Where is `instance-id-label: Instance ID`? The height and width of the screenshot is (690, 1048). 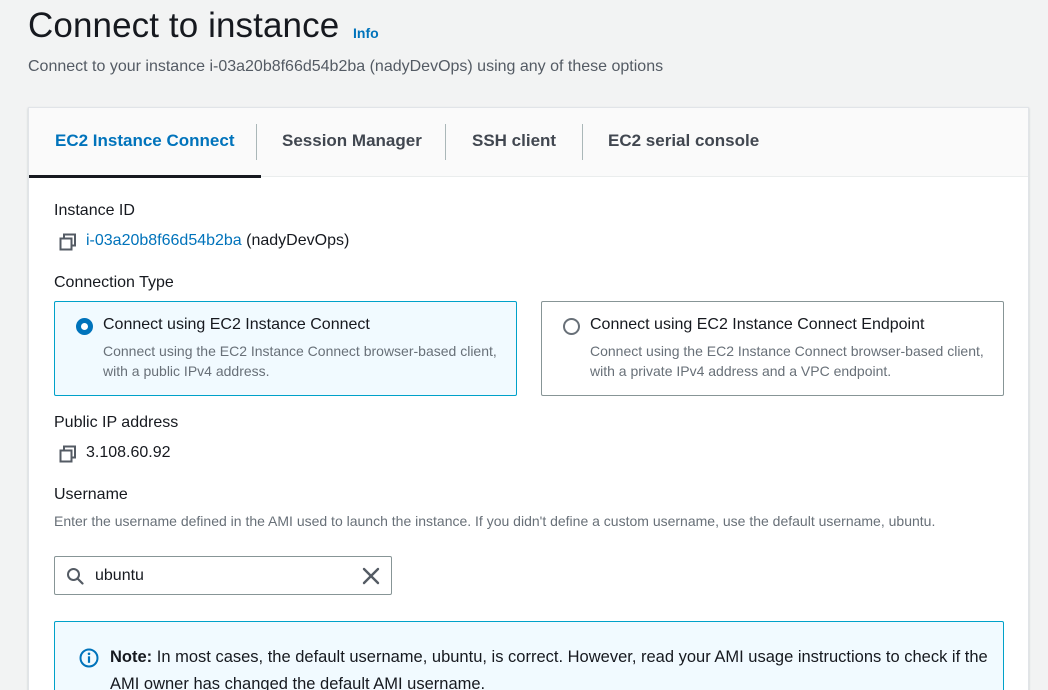 instance-id-label: Instance ID is located at coordinates (94, 210).